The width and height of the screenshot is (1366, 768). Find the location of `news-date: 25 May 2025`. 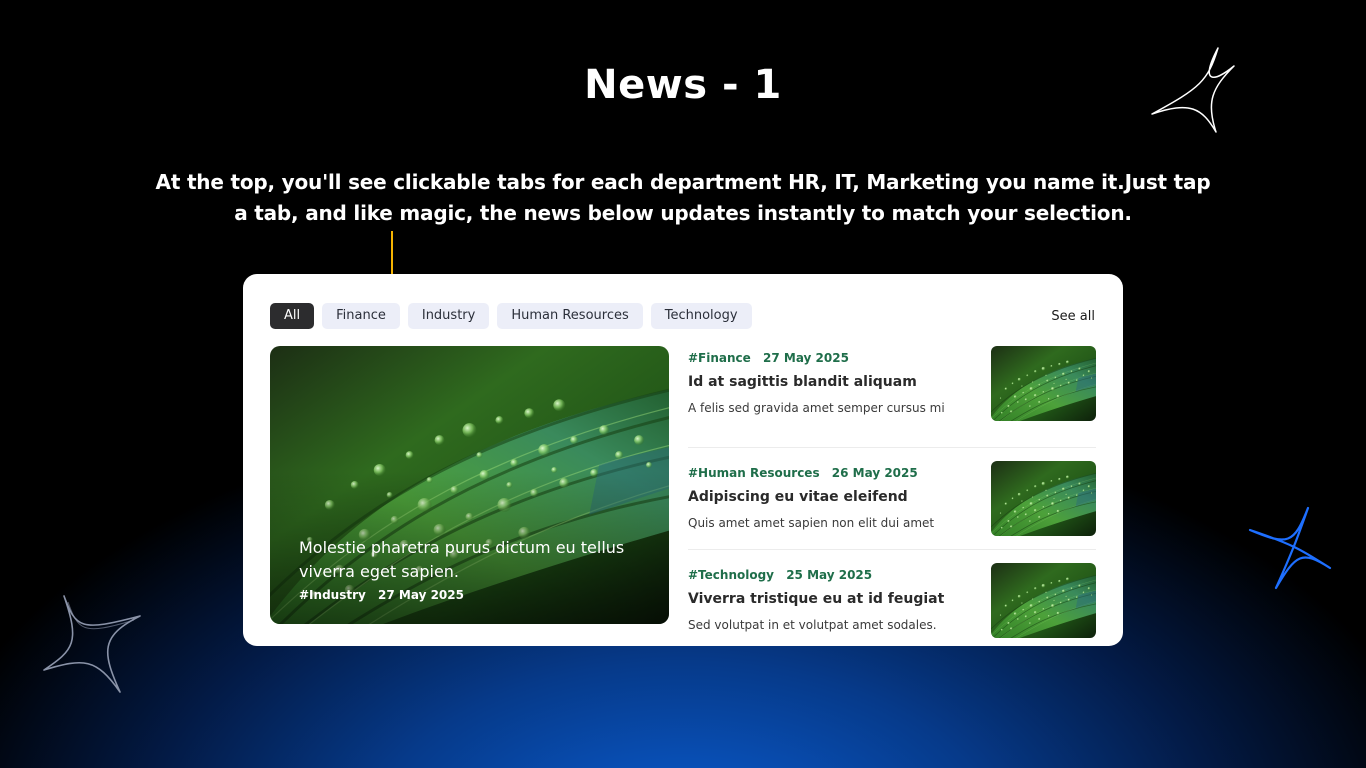

news-date: 25 May 2025 is located at coordinates (829, 575).